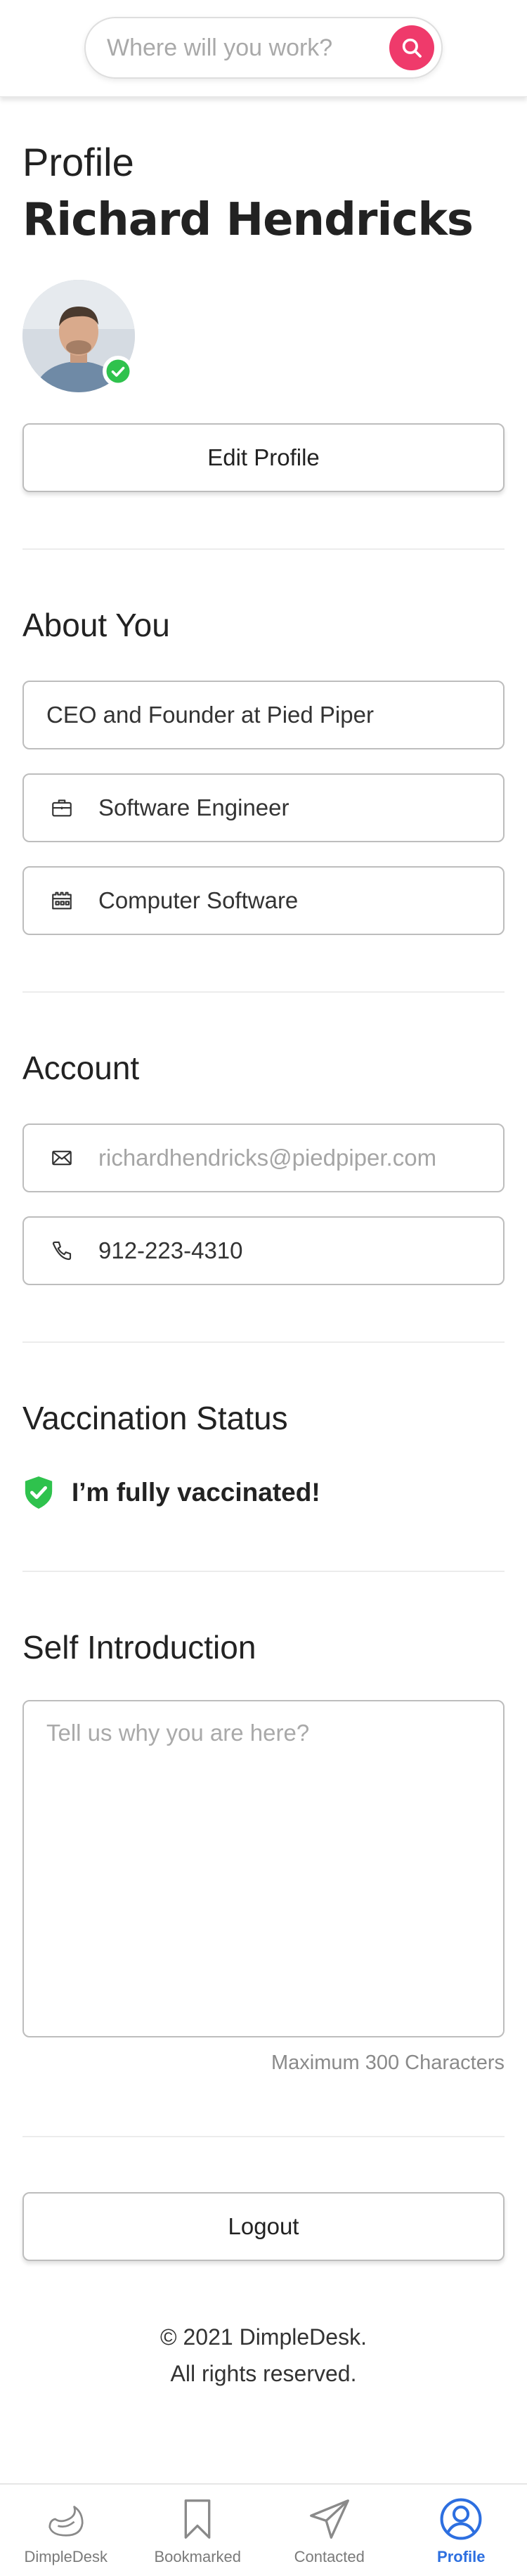 The image size is (527, 2576). What do you see at coordinates (240, 47) in the screenshot?
I see `search-input` at bounding box center [240, 47].